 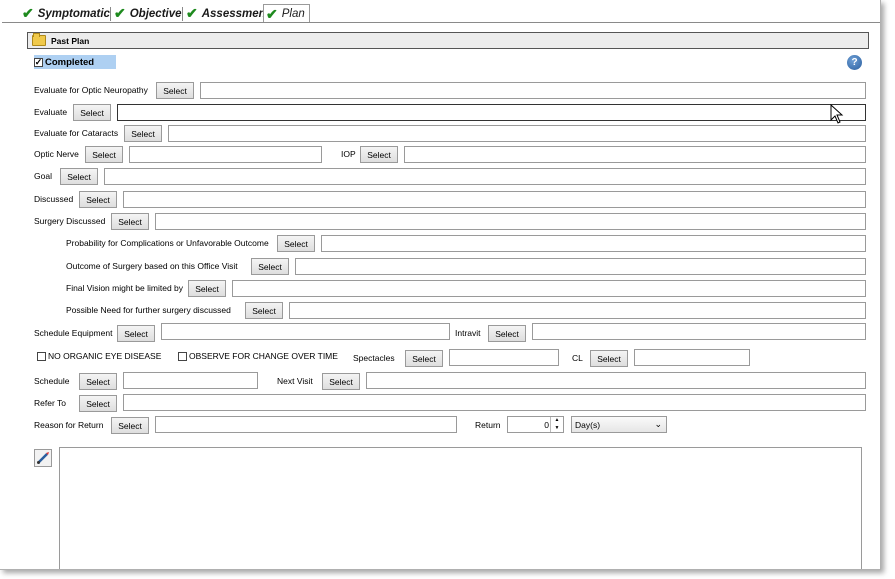 I want to click on surgery-discussed-input, so click(x=510, y=221).